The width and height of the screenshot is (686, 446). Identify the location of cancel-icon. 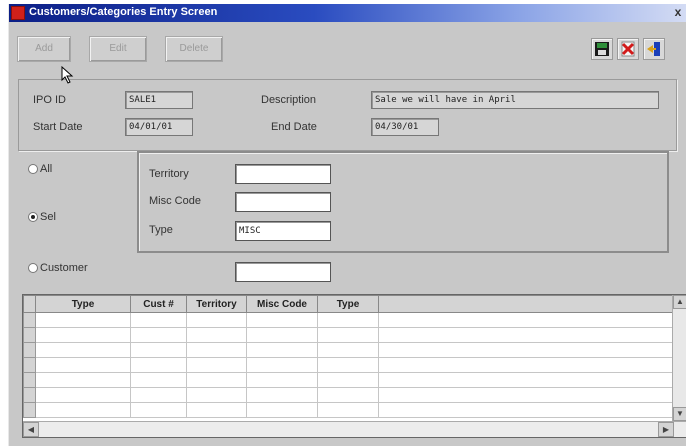
(628, 49).